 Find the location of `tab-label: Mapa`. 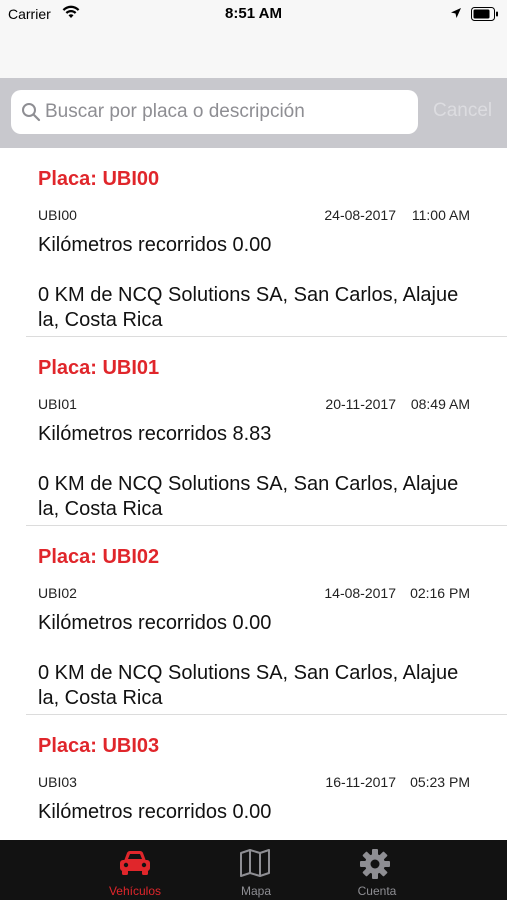

tab-label: Mapa is located at coordinates (256, 891).